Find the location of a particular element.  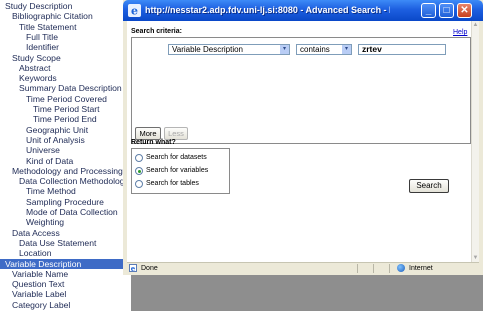

tree-item-label: Mode of Data Collection is located at coordinates (72, 212).